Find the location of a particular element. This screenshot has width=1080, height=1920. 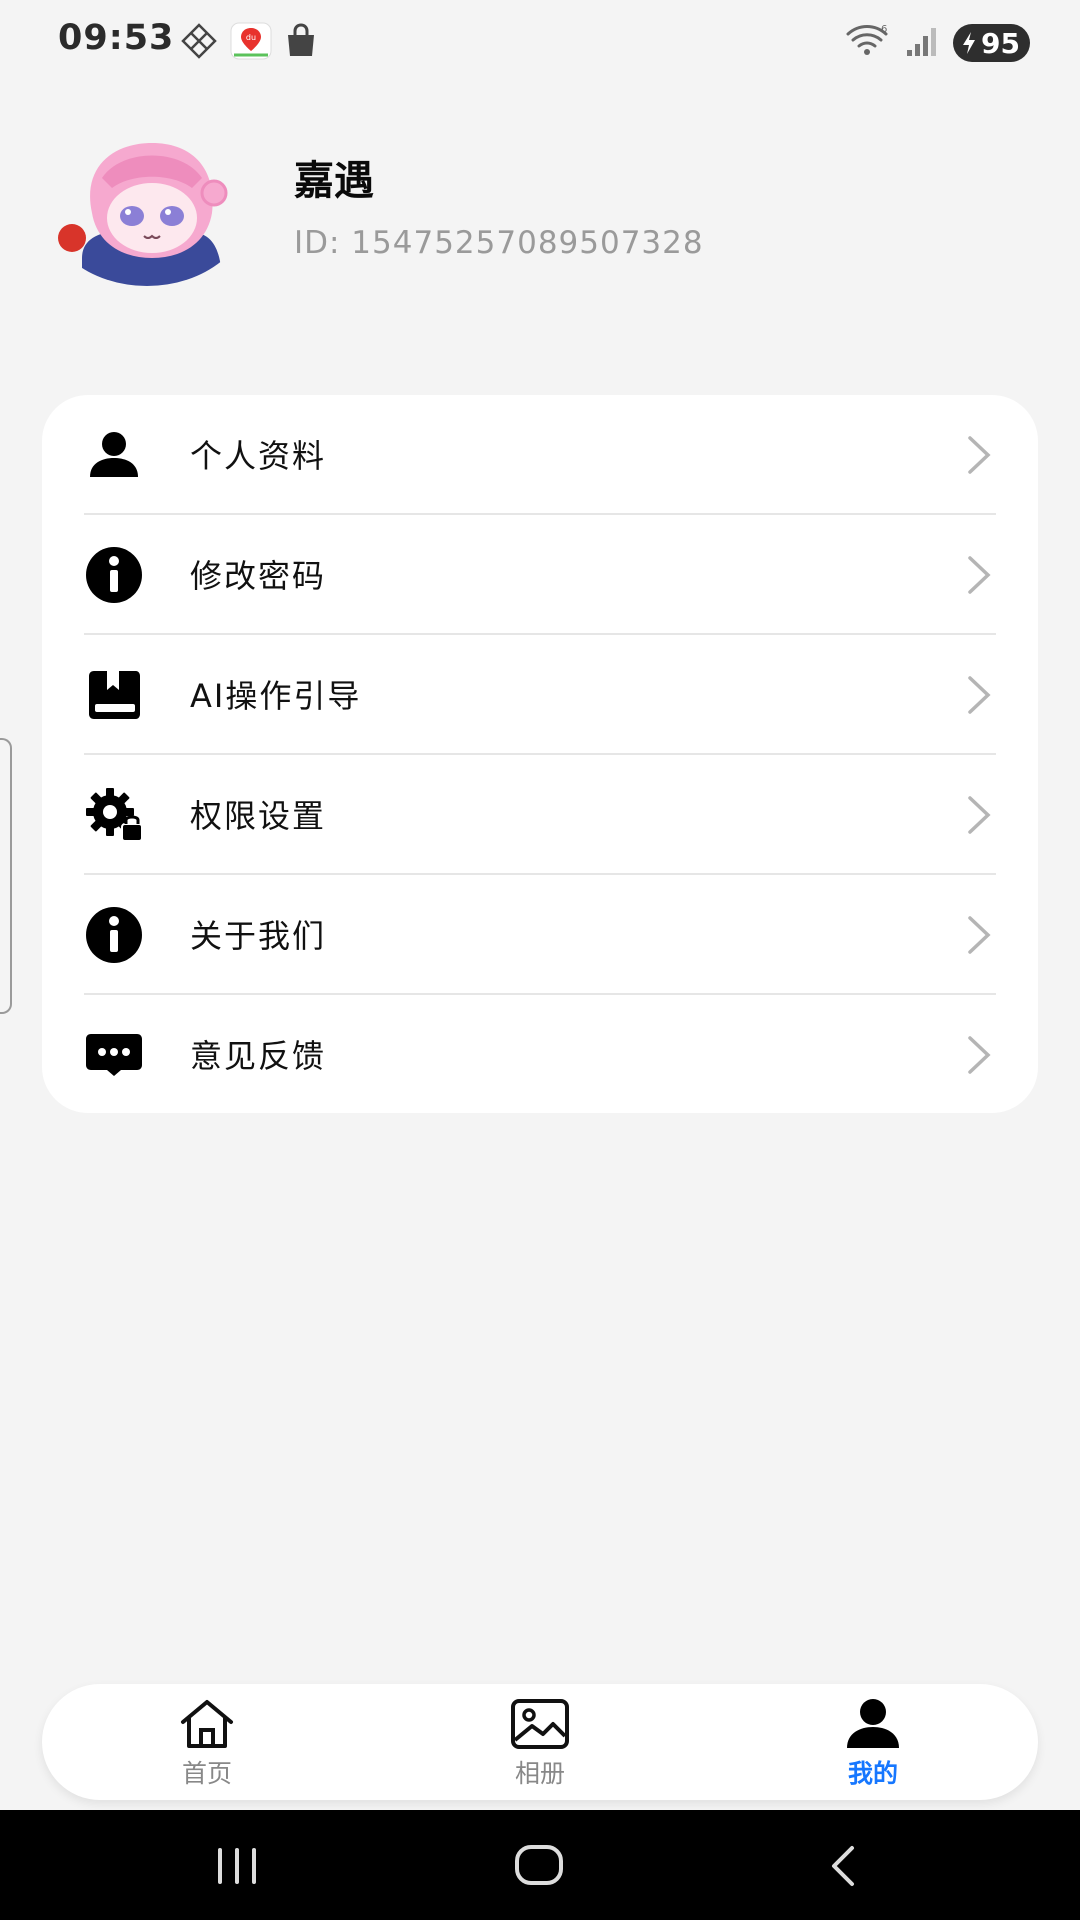

home-button-icon is located at coordinates (539, 1865).